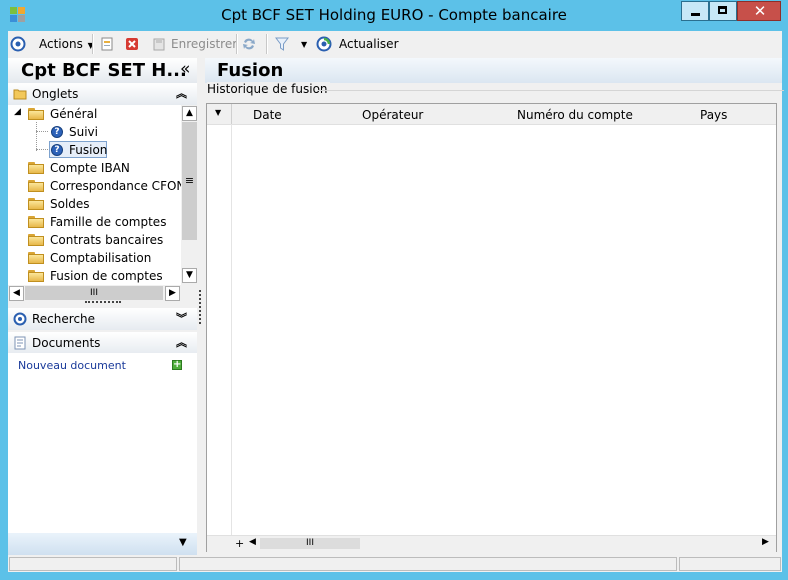 This screenshot has width=788, height=580. Describe the element at coordinates (106, 276) in the screenshot. I see `tree-item-label: Fusion de comptes` at that location.